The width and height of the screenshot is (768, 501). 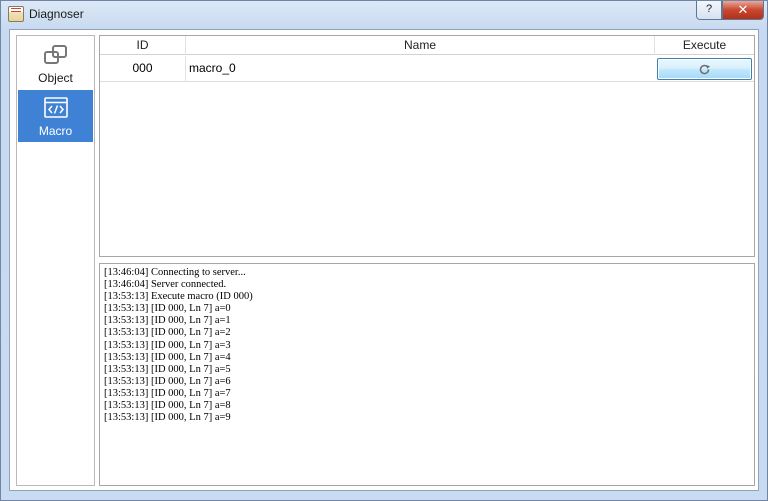 I want to click on table-header: ID Name Execute, so click(x=427, y=45).